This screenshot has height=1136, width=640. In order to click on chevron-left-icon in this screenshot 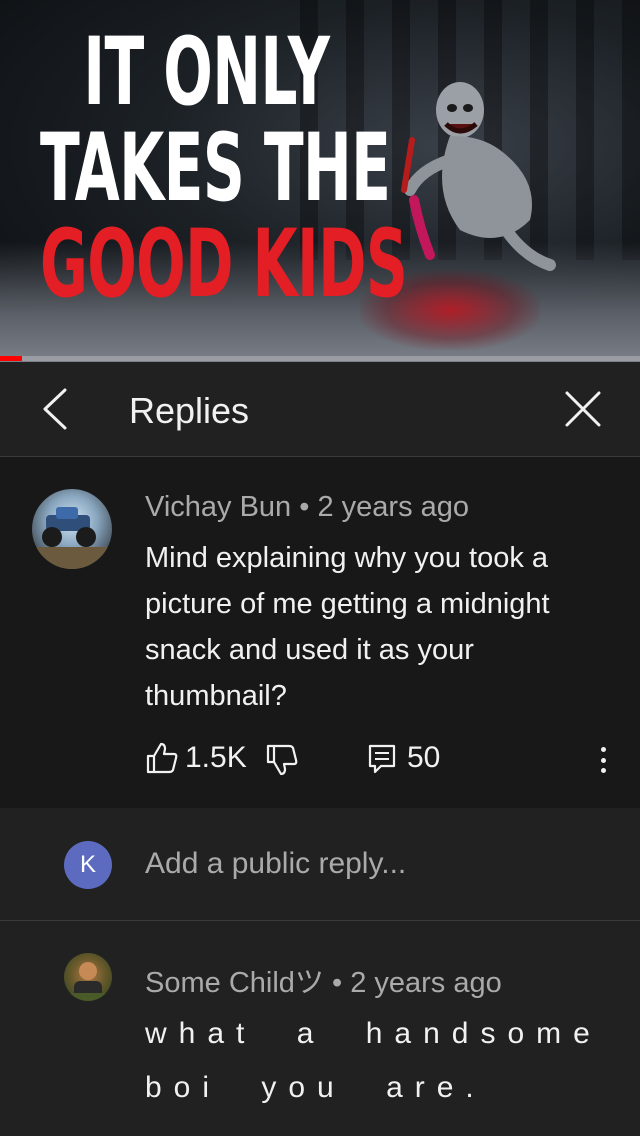, I will do `click(55, 409)`.